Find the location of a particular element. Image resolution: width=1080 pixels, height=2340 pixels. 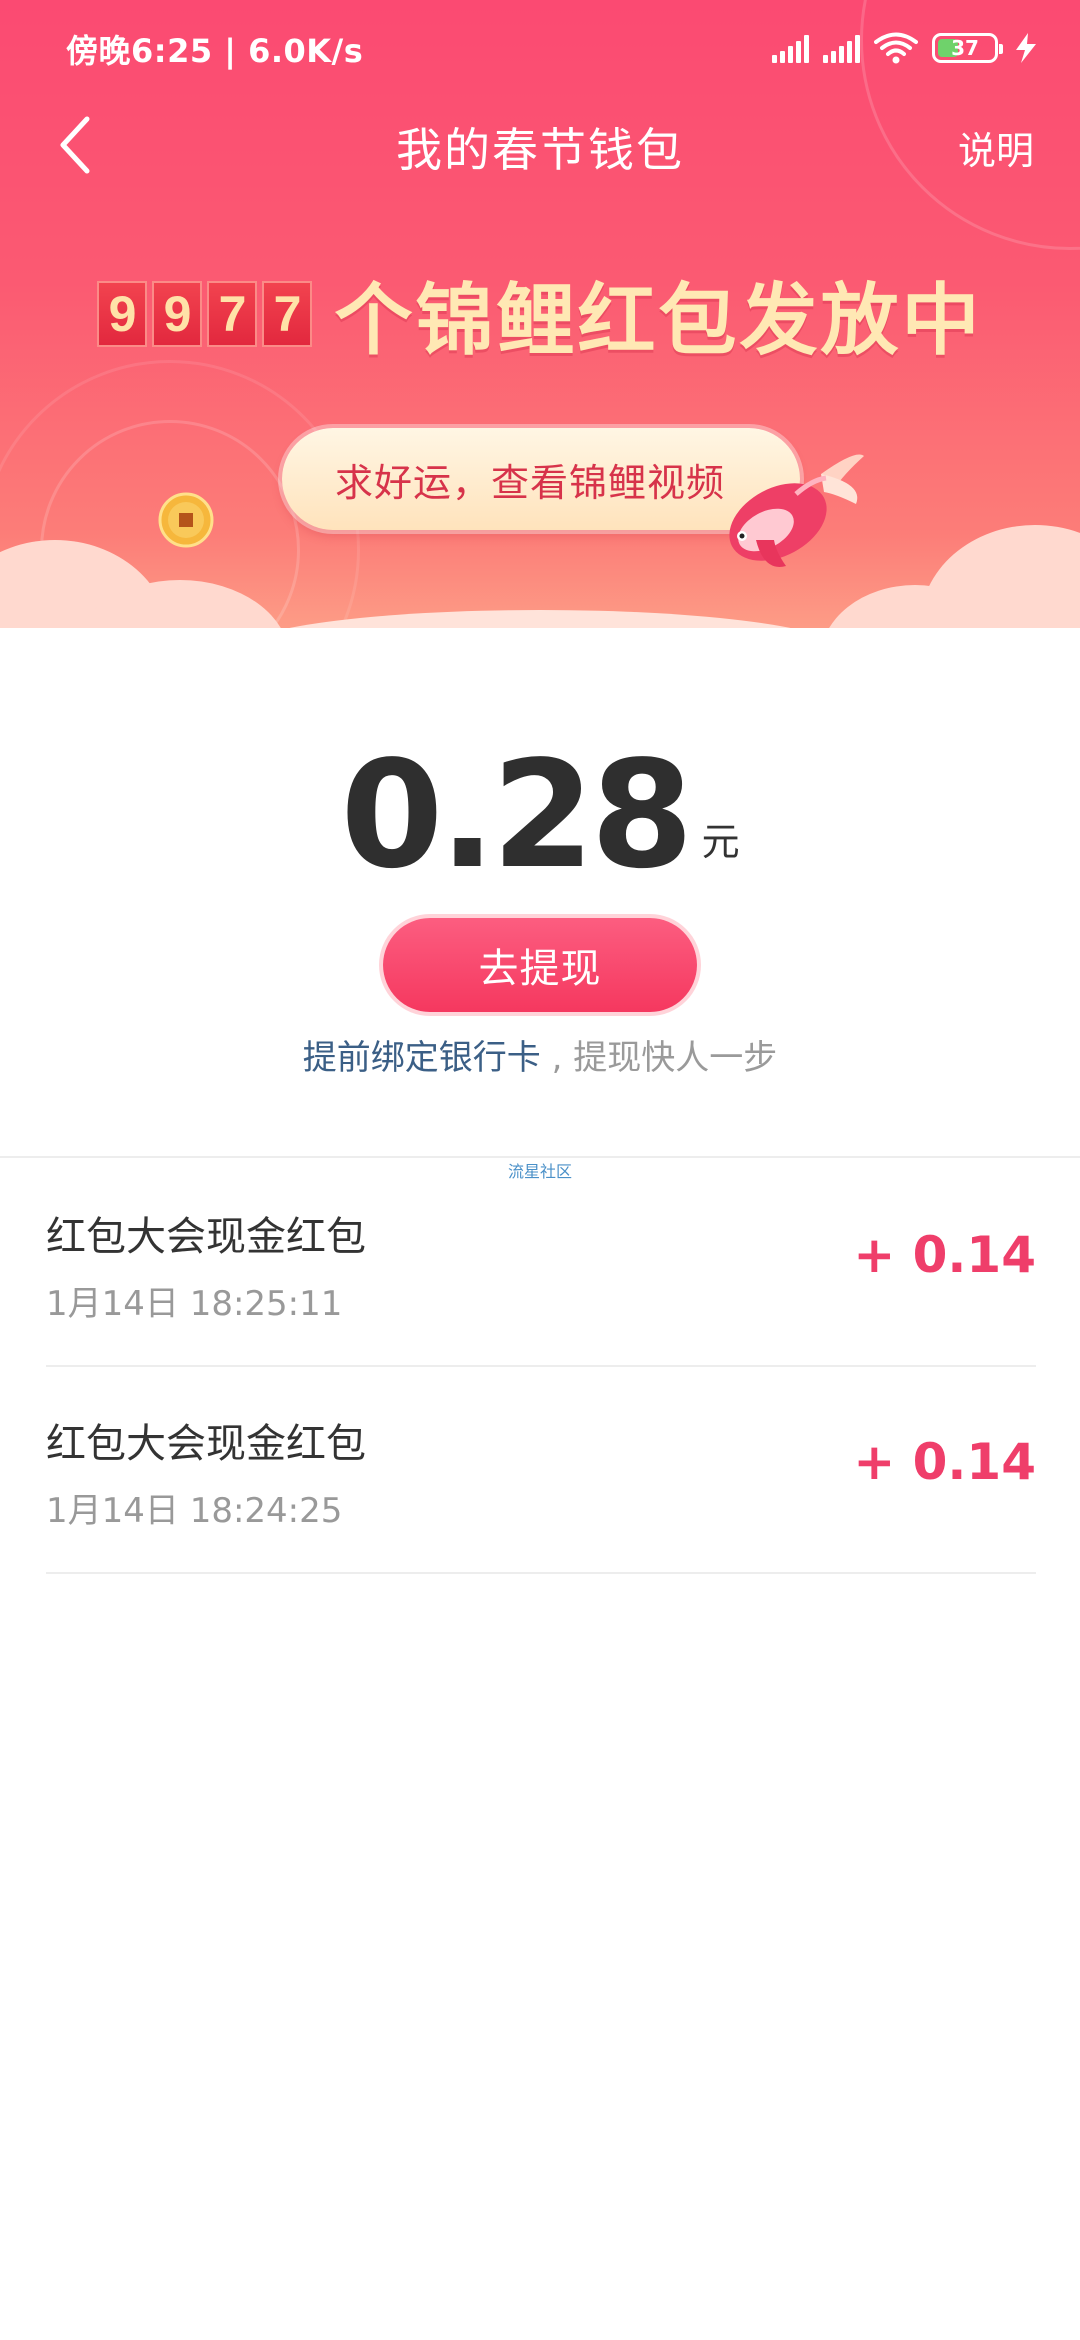

balance-unit: 元 is located at coordinates (720, 842).